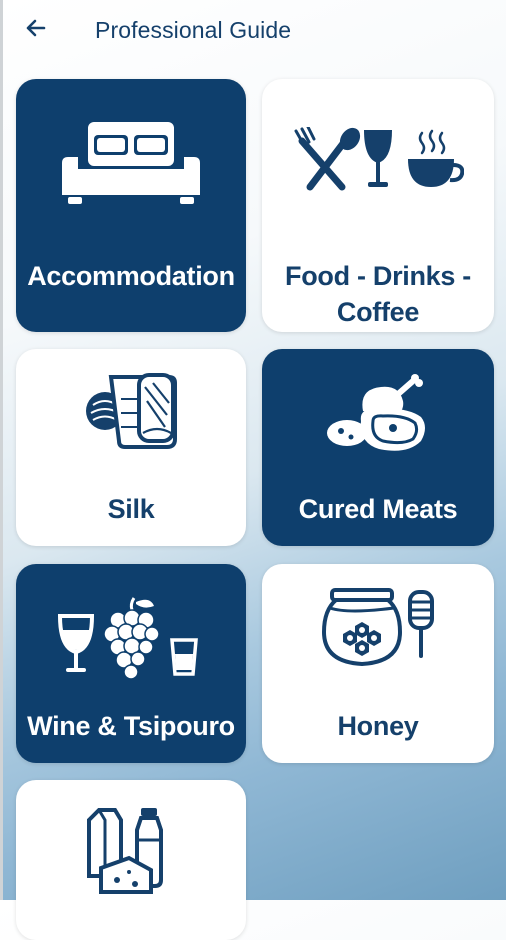 The height and width of the screenshot is (940, 506). What do you see at coordinates (376, 412) in the screenshot?
I see `cured-meats-icon` at bounding box center [376, 412].